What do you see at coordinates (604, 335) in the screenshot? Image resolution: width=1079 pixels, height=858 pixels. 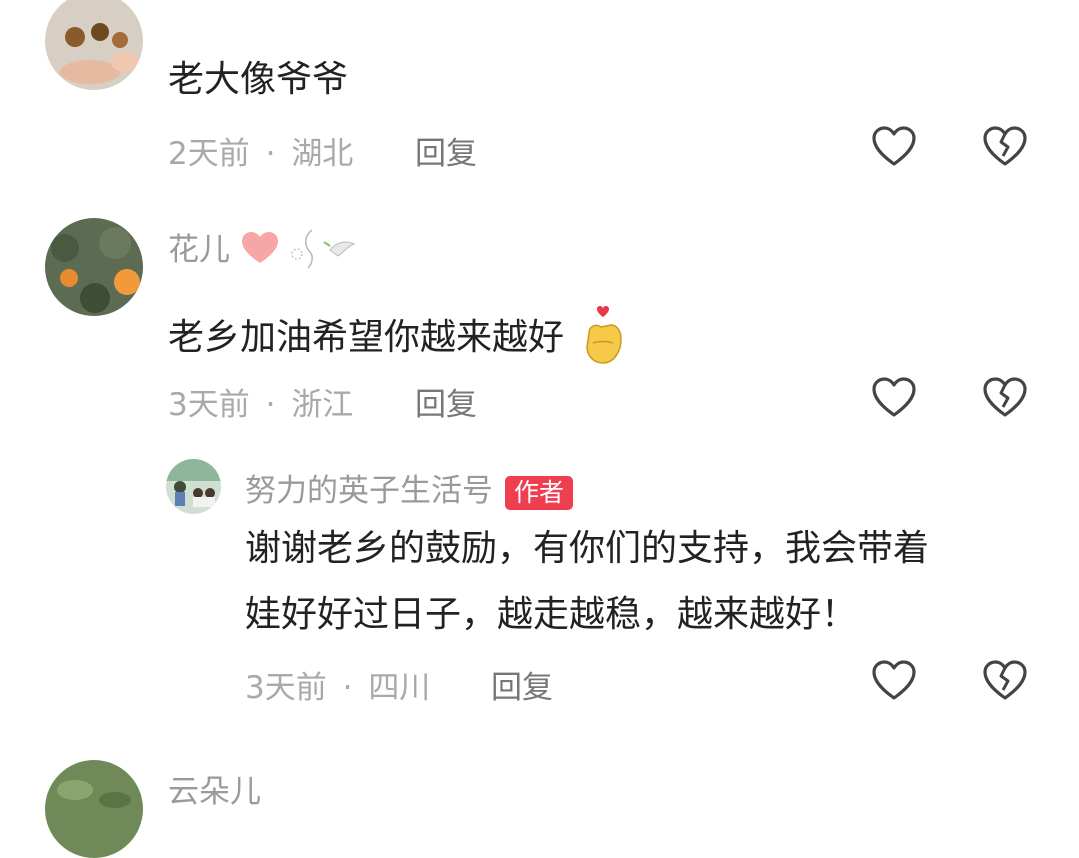 I see `finger-heart-emoji-icon` at bounding box center [604, 335].